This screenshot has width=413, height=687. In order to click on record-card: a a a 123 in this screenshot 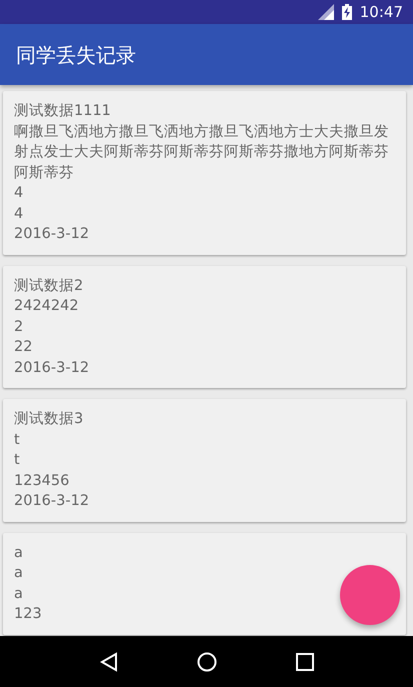, I will do `click(204, 583)`.